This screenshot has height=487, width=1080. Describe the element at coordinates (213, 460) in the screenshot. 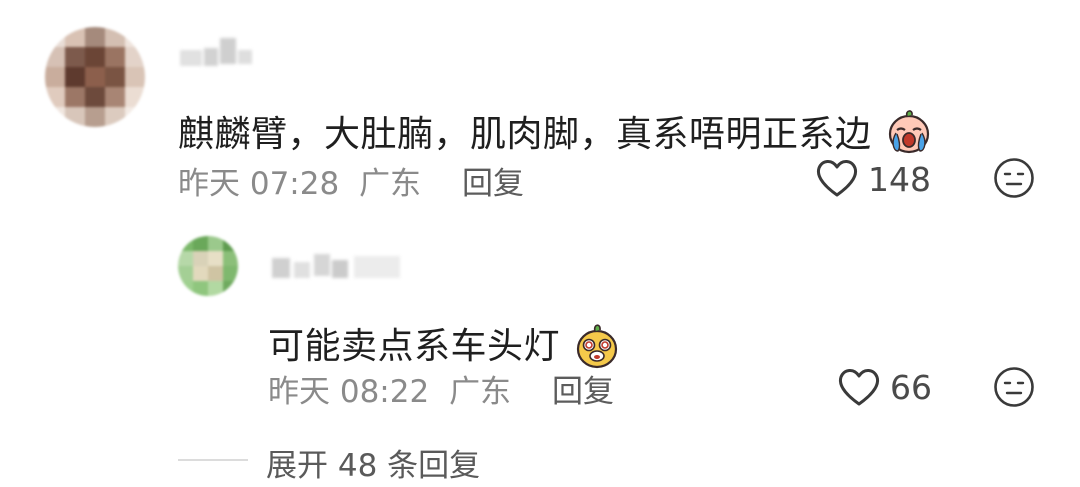

I see `expand-divider` at that location.